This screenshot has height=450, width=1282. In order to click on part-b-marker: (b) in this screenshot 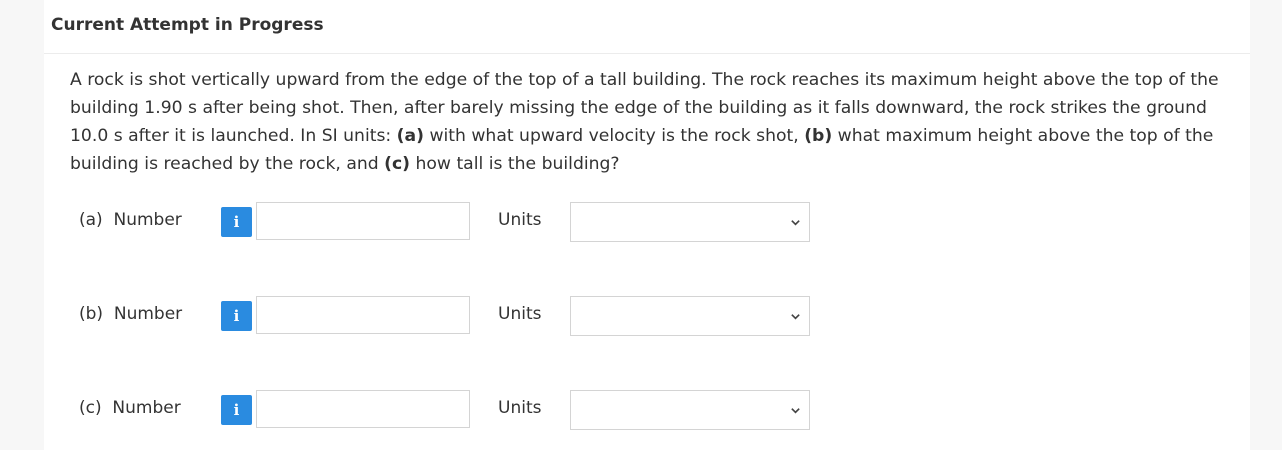, I will do `click(818, 136)`.